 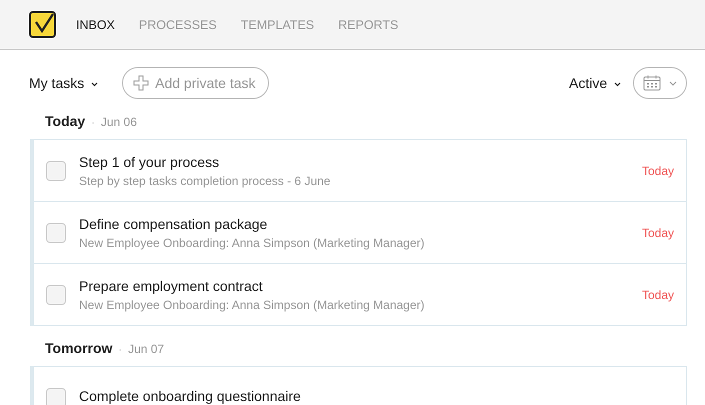 What do you see at coordinates (95, 25) in the screenshot?
I see `nav-tab: INBOX` at bounding box center [95, 25].